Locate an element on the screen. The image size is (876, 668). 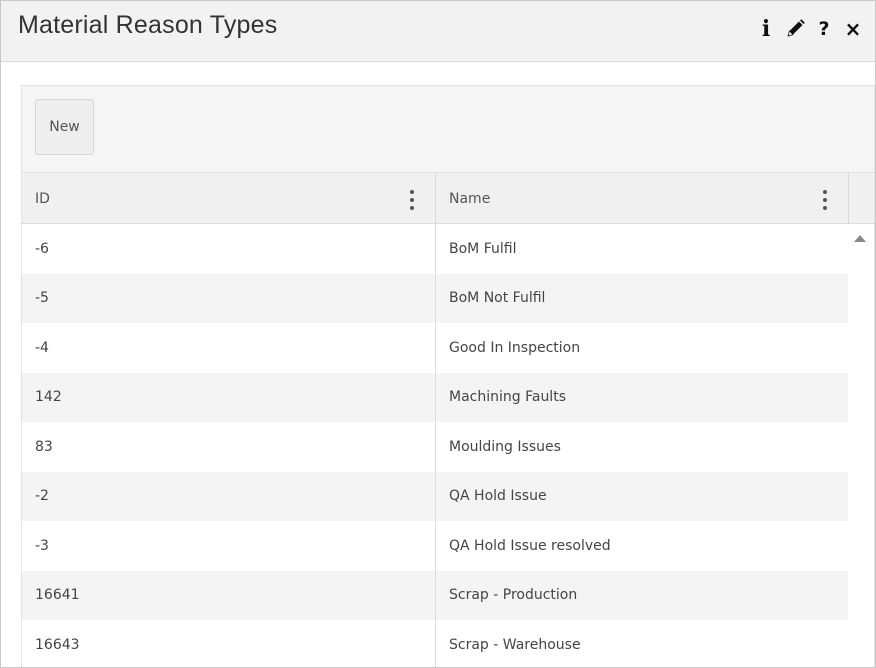
cell-name: BoM Fulfil is located at coordinates (483, 248).